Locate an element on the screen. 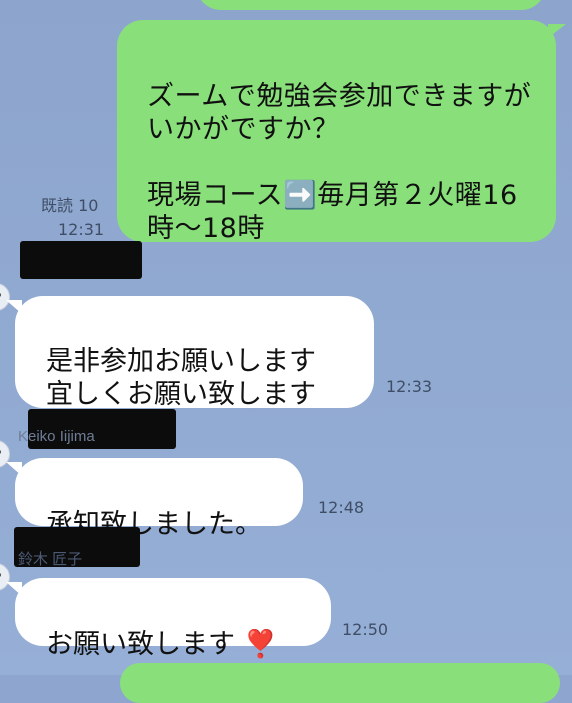 The image size is (572, 703). read-receipt: 既読 10 is located at coordinates (70, 205).